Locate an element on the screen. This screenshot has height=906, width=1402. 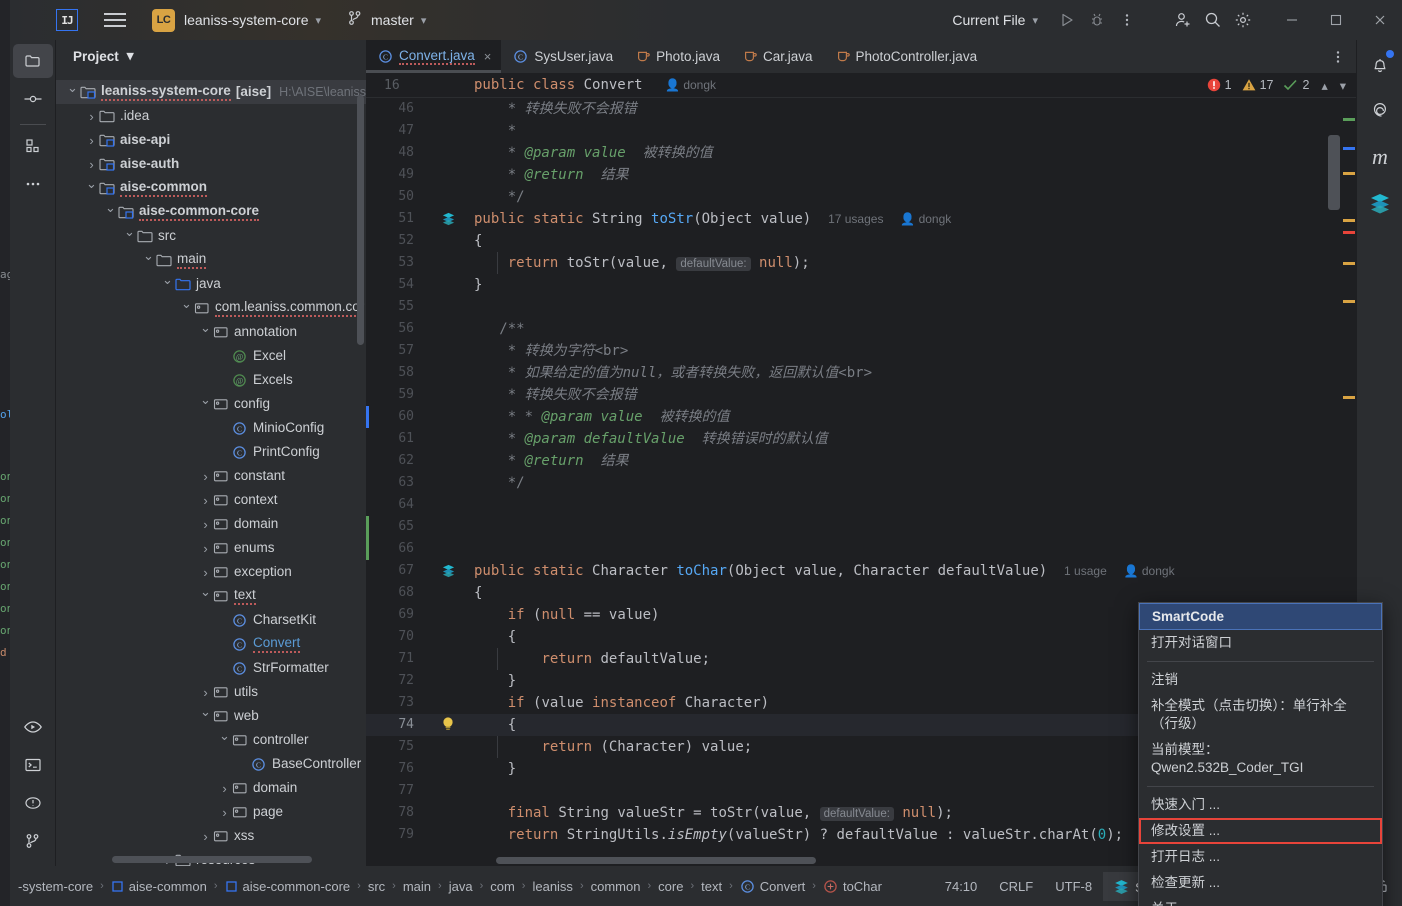
code-line-54: 54} is located at coordinates (861, 285).